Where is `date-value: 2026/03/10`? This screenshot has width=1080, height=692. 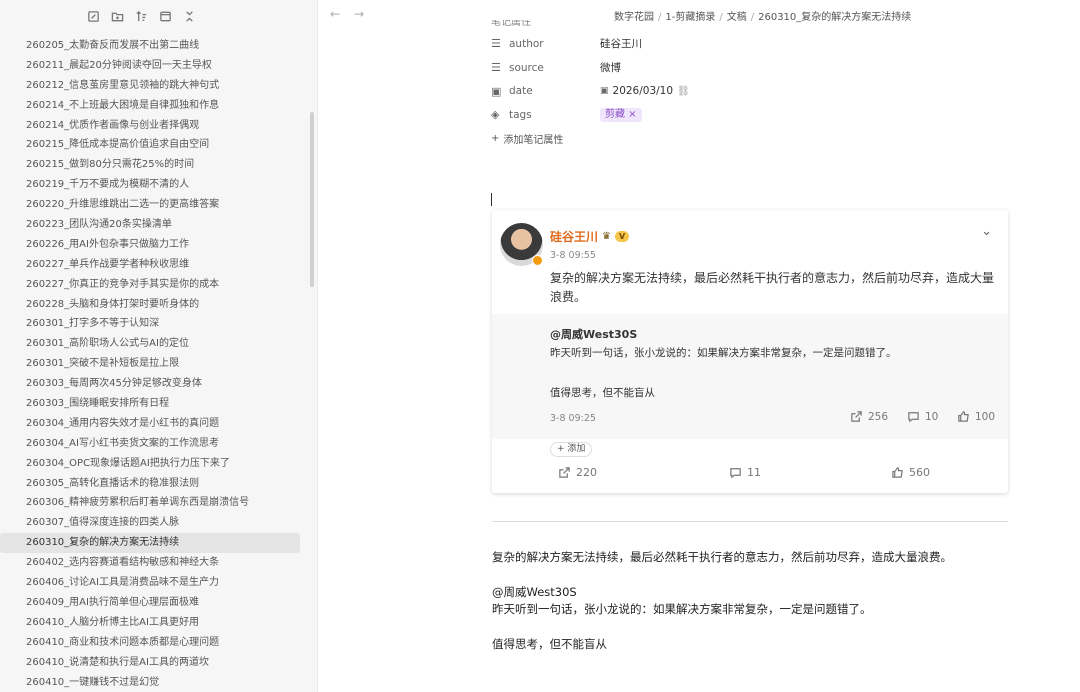
date-value: 2026/03/10 is located at coordinates (643, 91).